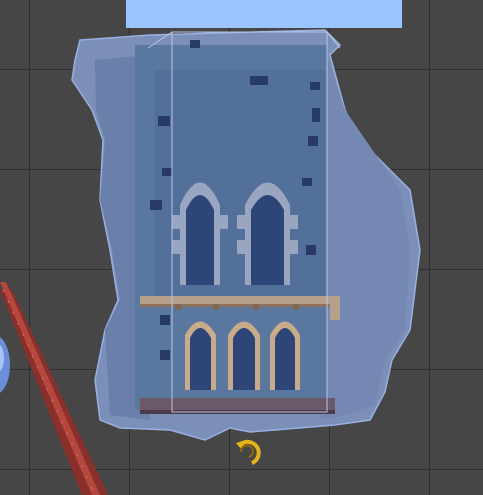 The width and height of the screenshot is (483, 495). I want to click on diagonal-red-pipe, so click(54, 388).